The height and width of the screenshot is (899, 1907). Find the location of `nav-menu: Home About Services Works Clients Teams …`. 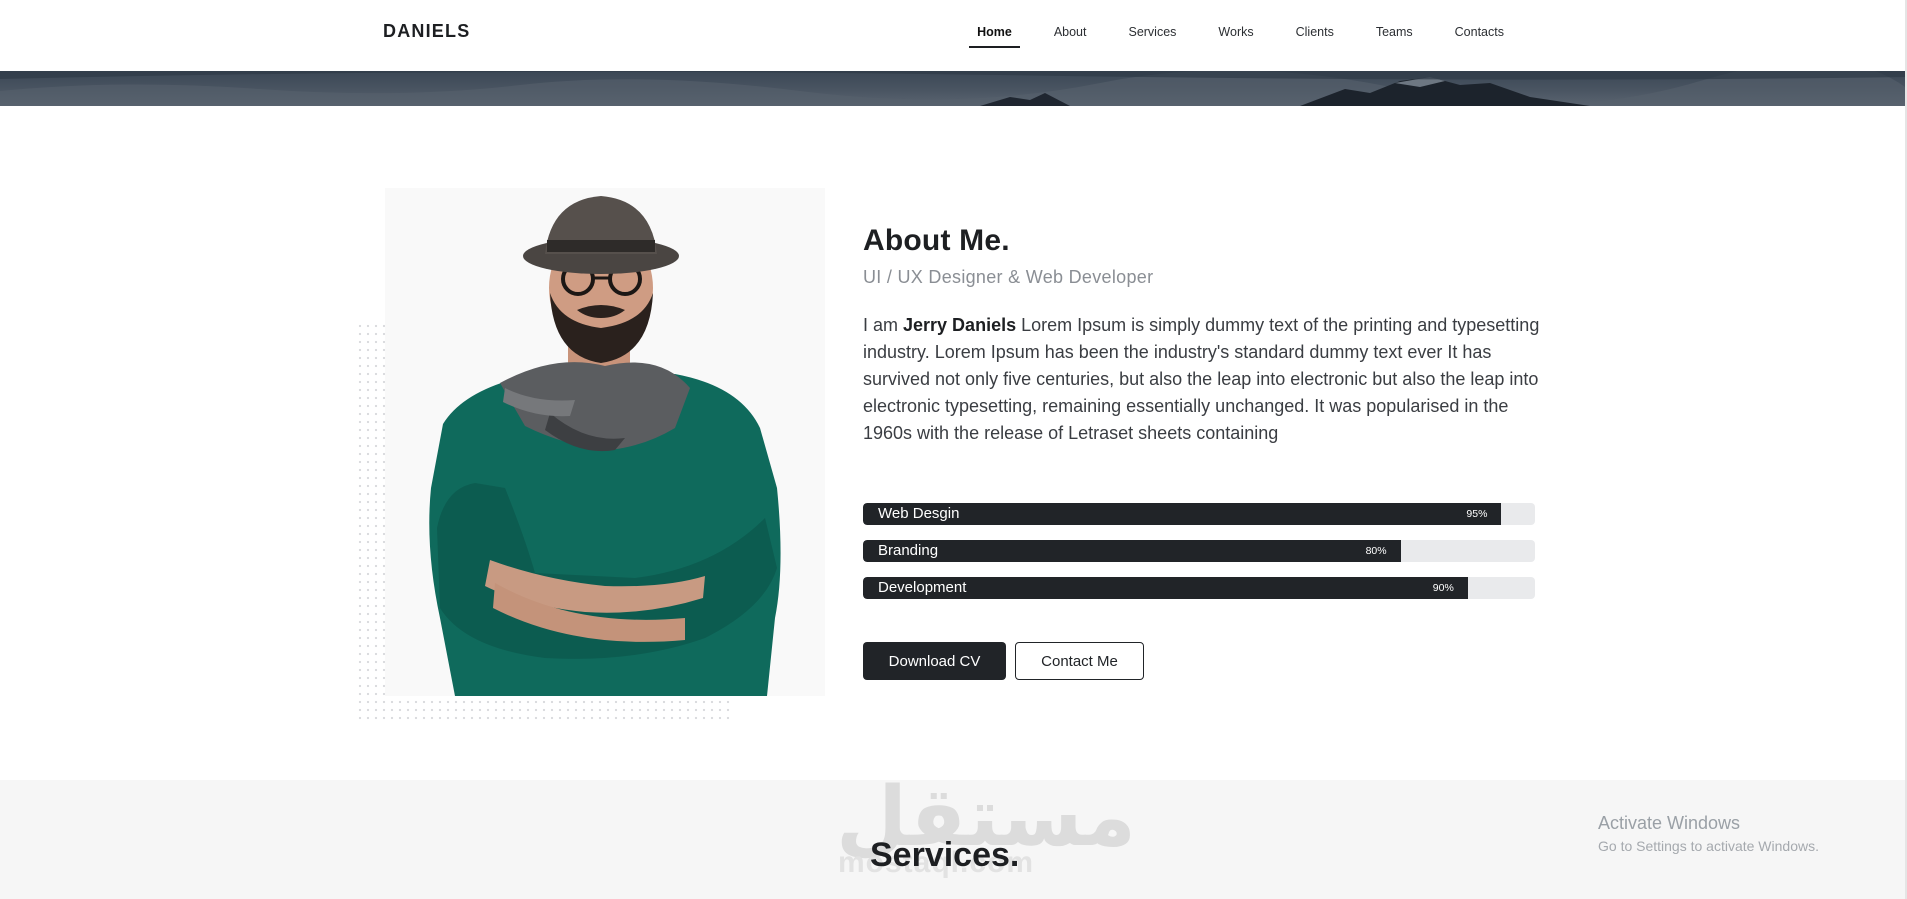

nav-menu: Home About Services Works Clients Teams … is located at coordinates (1240, 32).